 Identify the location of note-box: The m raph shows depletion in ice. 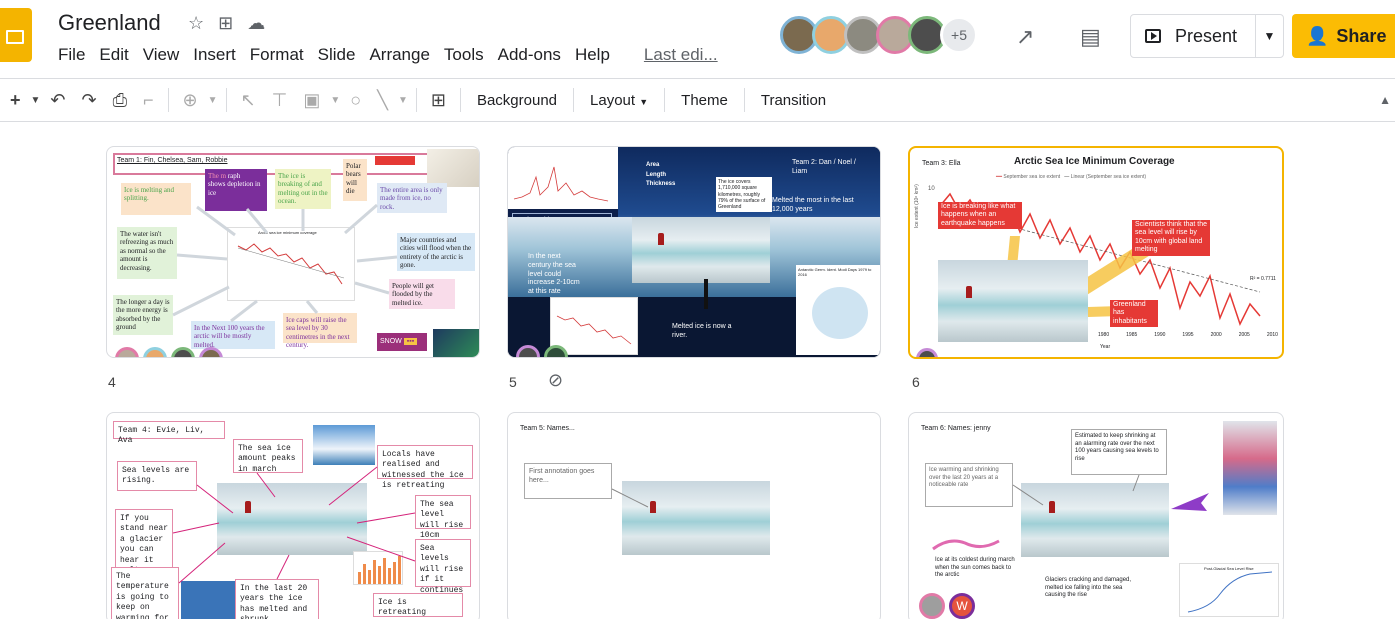
(236, 190).